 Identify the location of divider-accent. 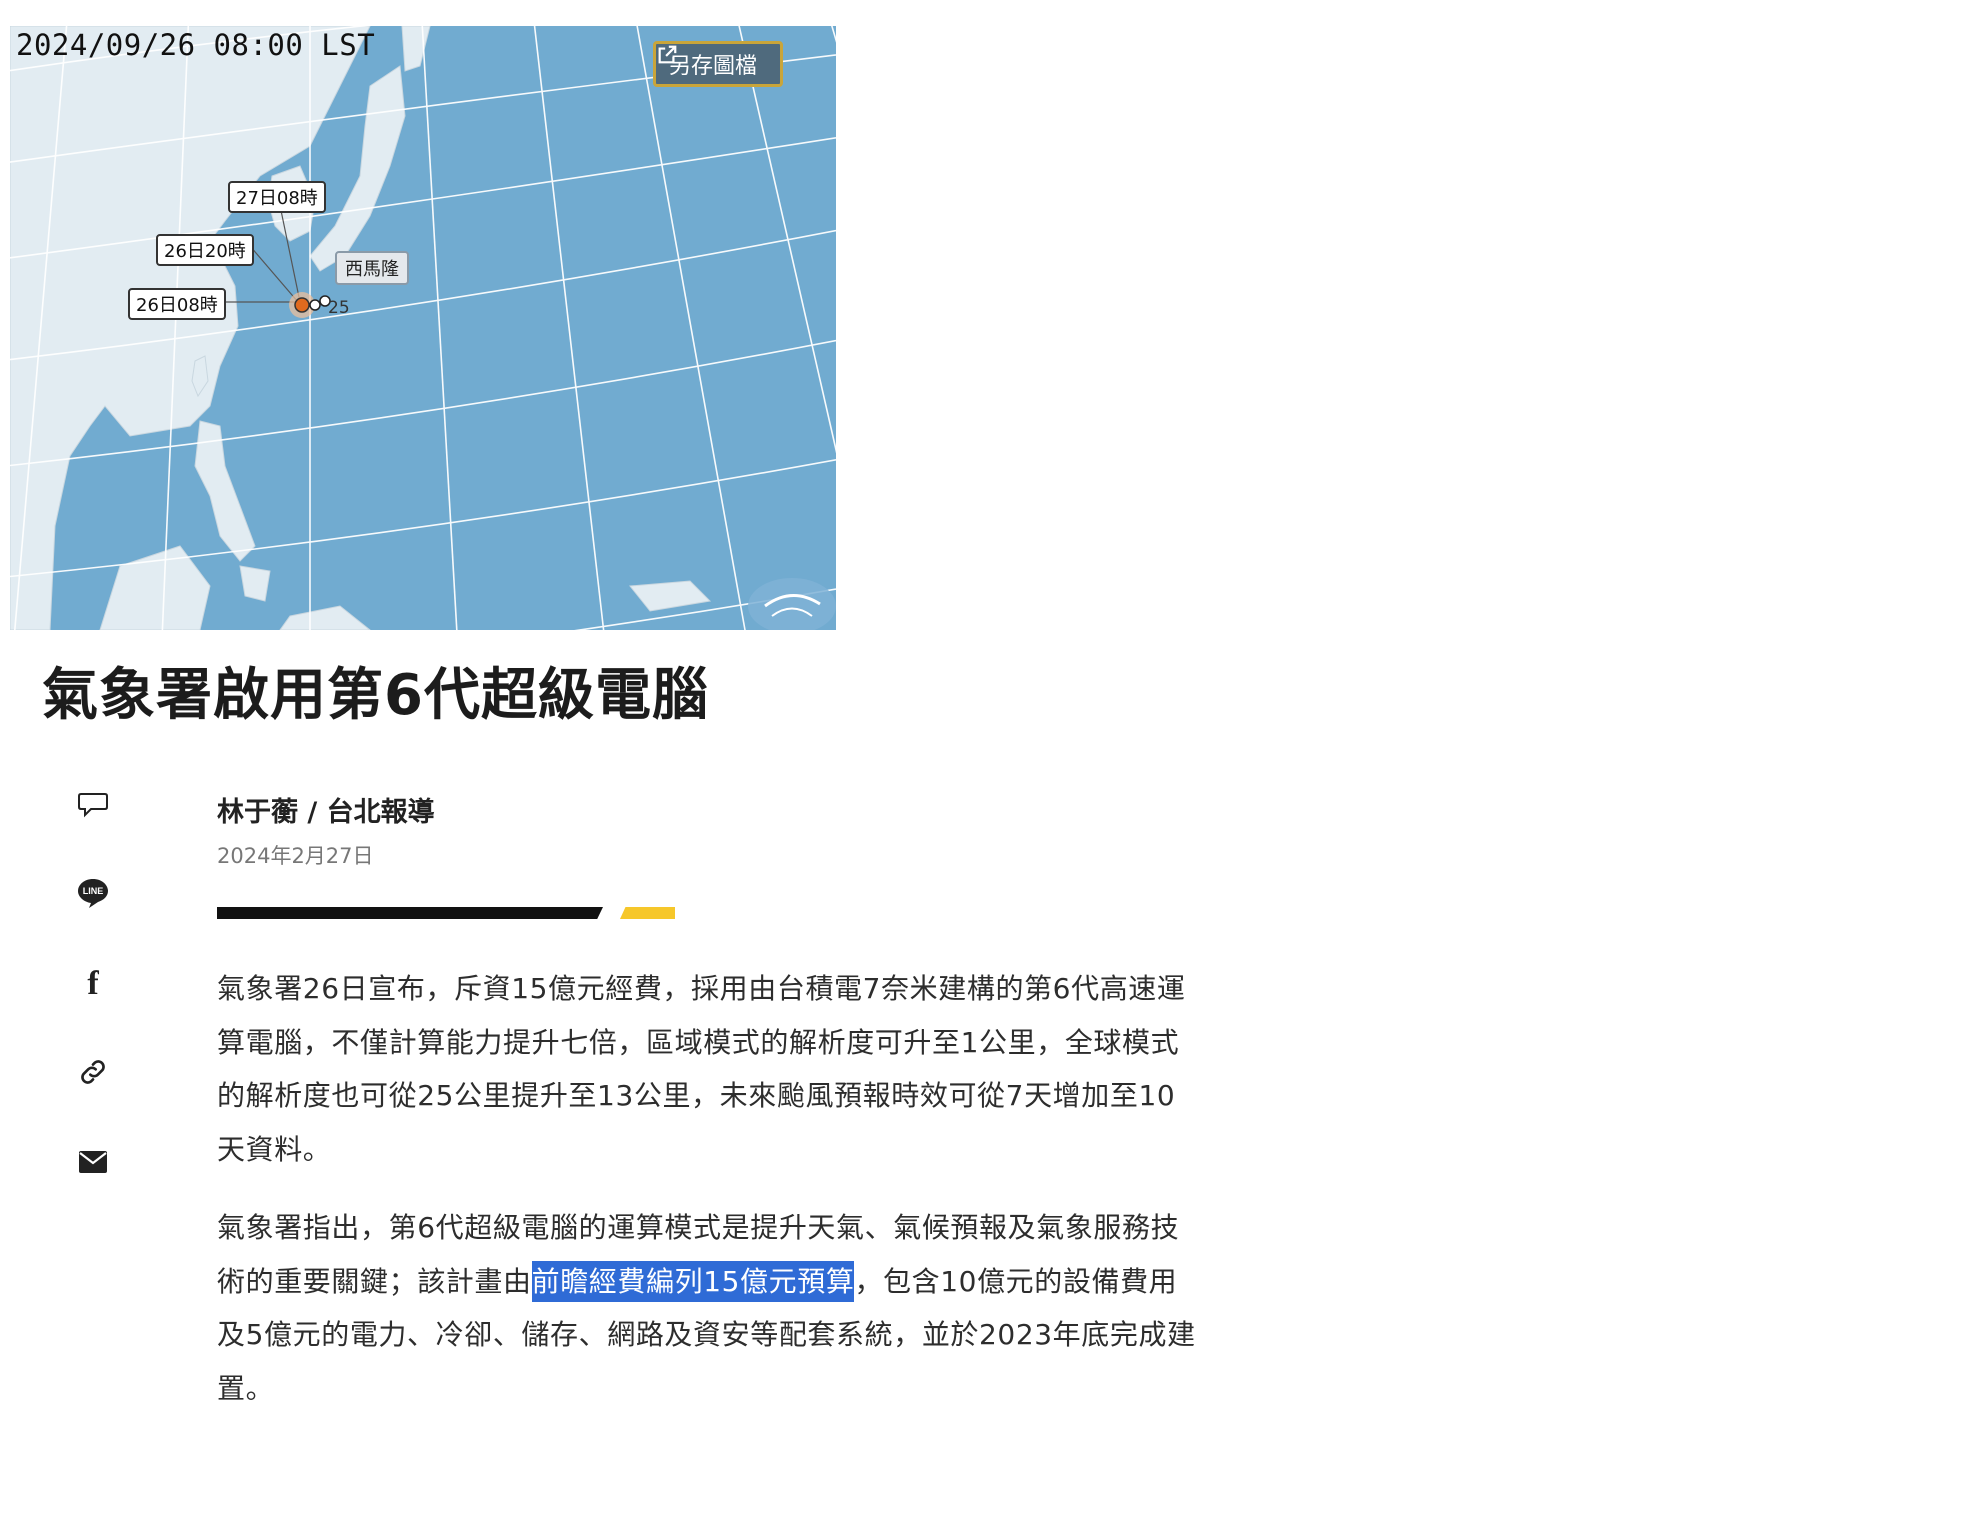
(647, 913).